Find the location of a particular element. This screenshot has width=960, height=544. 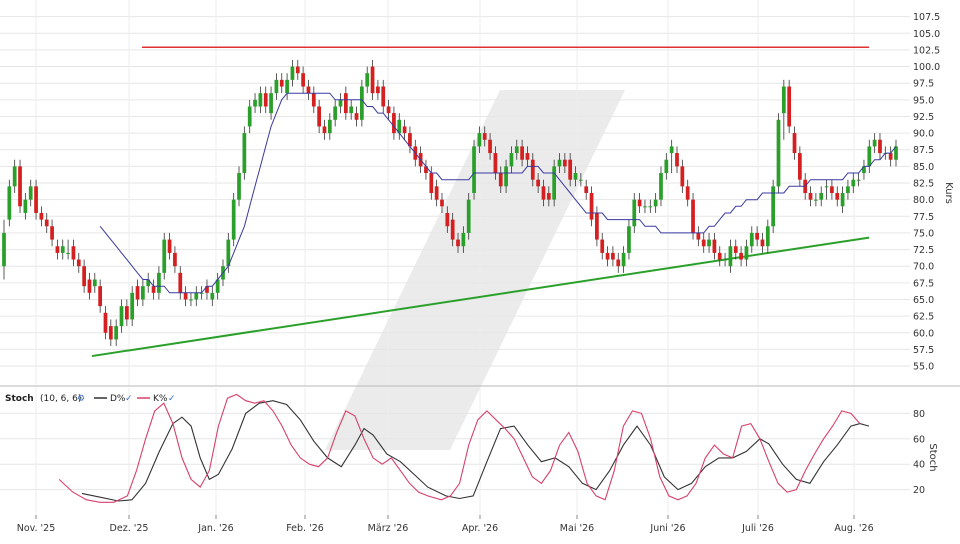

price-tick-label: 105.0 is located at coordinates (926, 34).